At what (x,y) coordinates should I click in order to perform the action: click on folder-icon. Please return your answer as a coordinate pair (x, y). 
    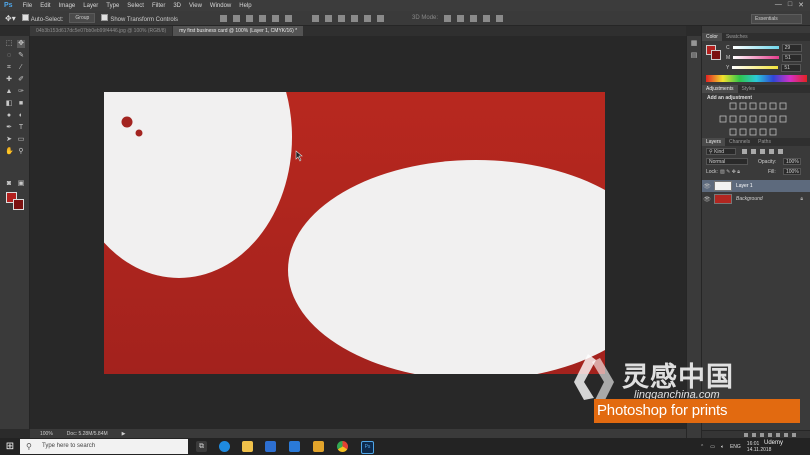
    Looking at the image, I should click on (318, 446).